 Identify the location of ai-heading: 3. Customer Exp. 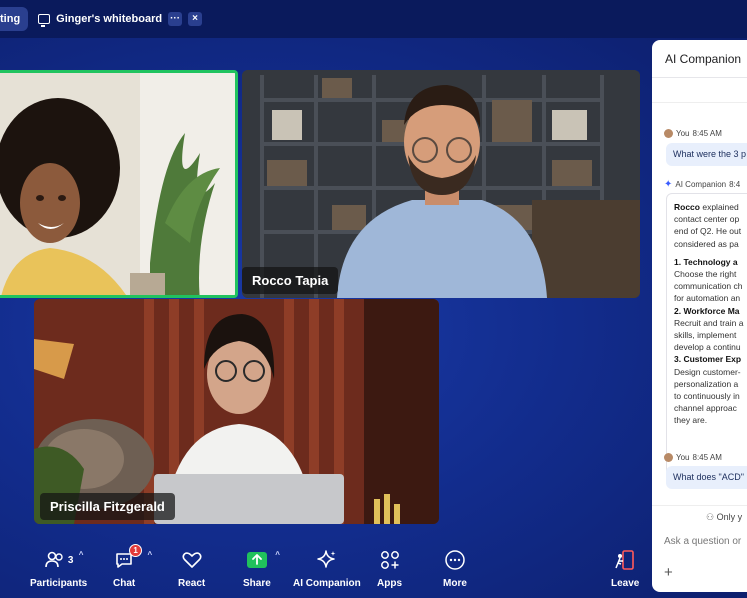
(708, 359).